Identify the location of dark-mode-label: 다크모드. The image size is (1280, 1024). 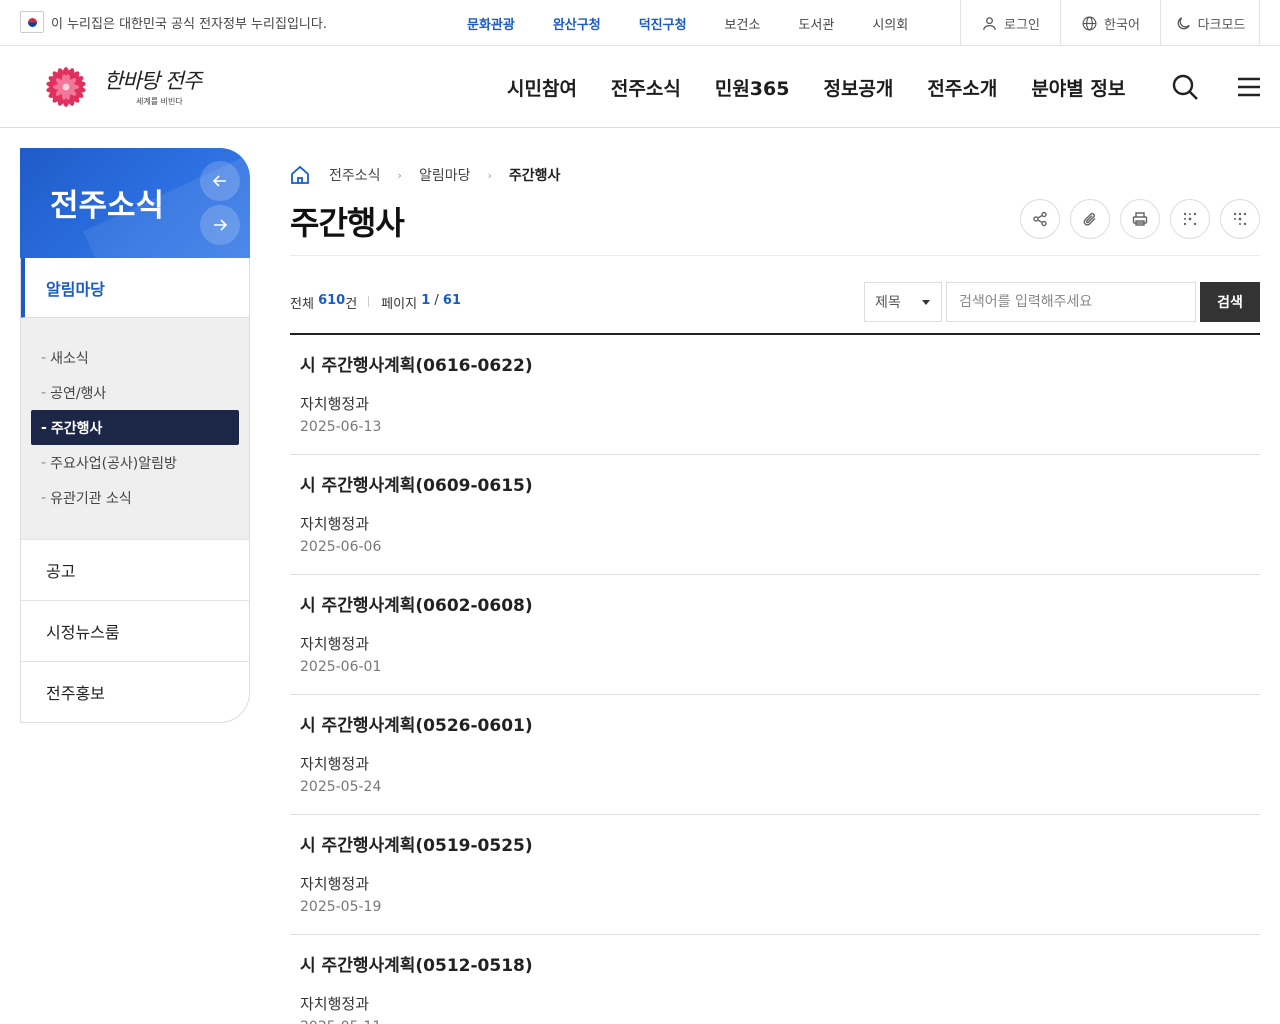
(1221, 25).